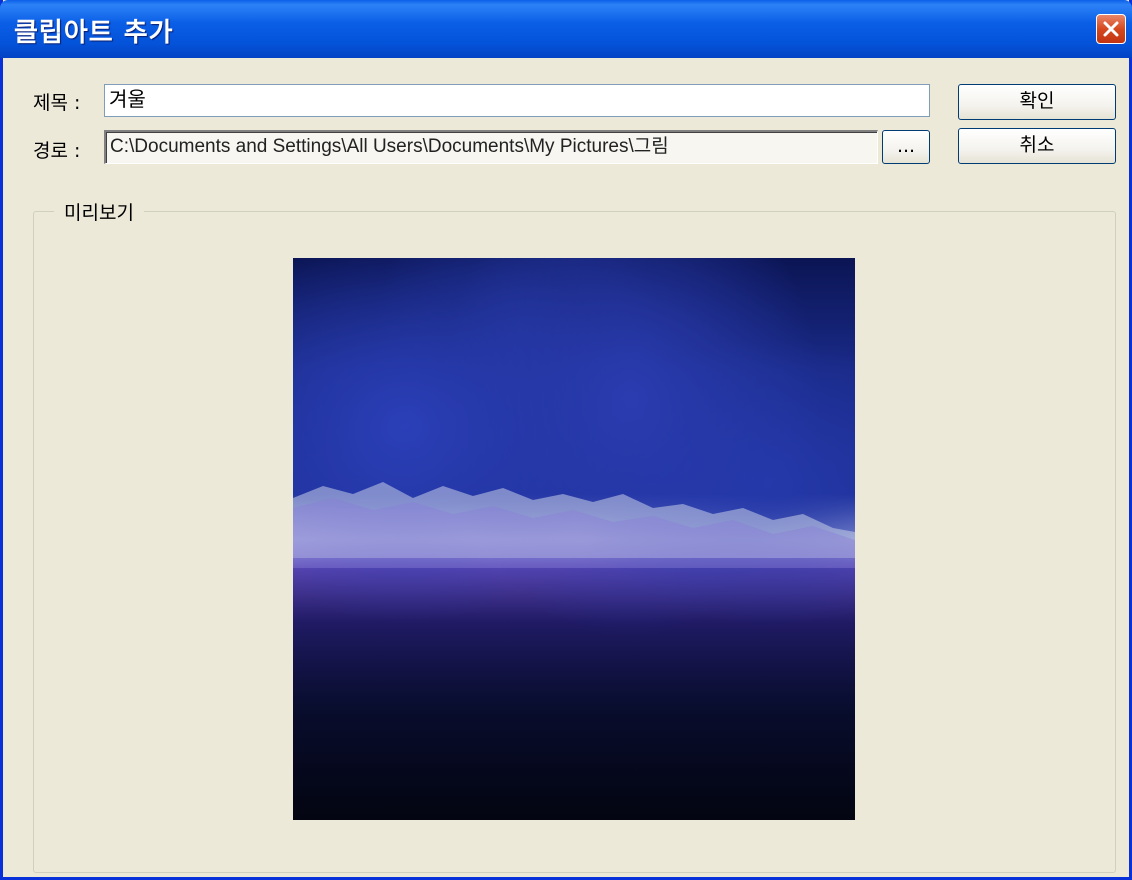  What do you see at coordinates (57, 103) in the screenshot?
I see `title-field-label: 제목 :` at bounding box center [57, 103].